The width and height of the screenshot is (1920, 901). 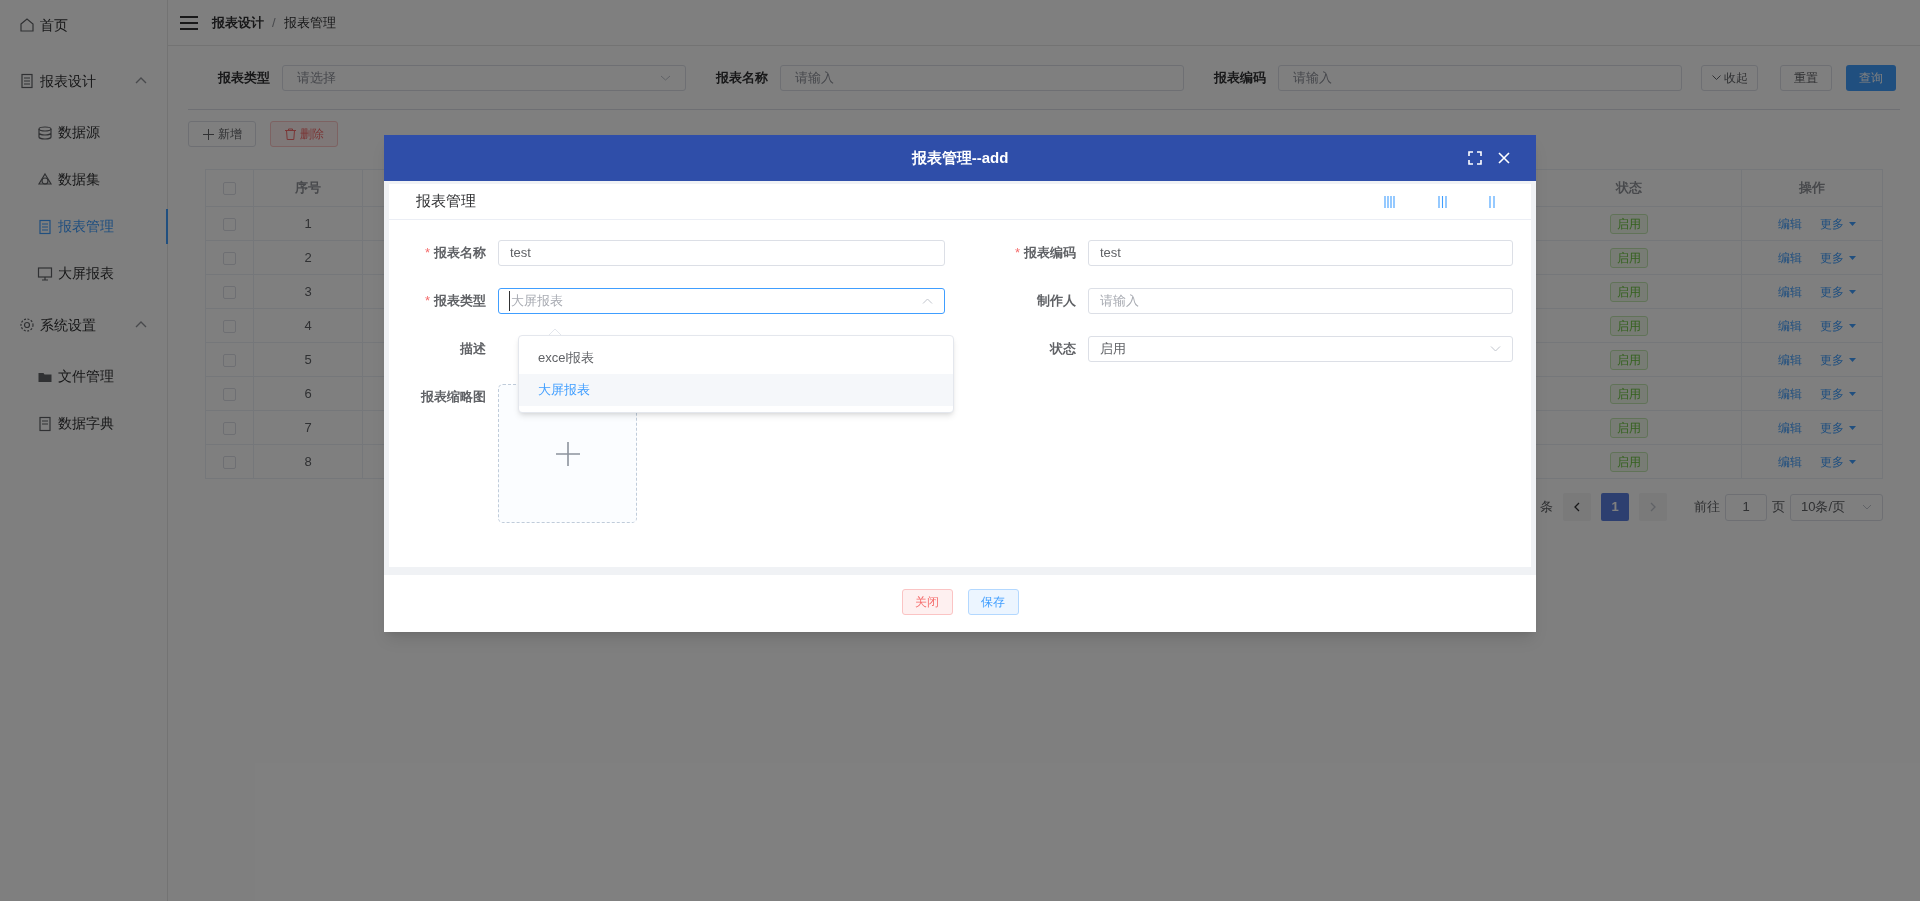 What do you see at coordinates (308, 461) in the screenshot?
I see `table-cell: 8` at bounding box center [308, 461].